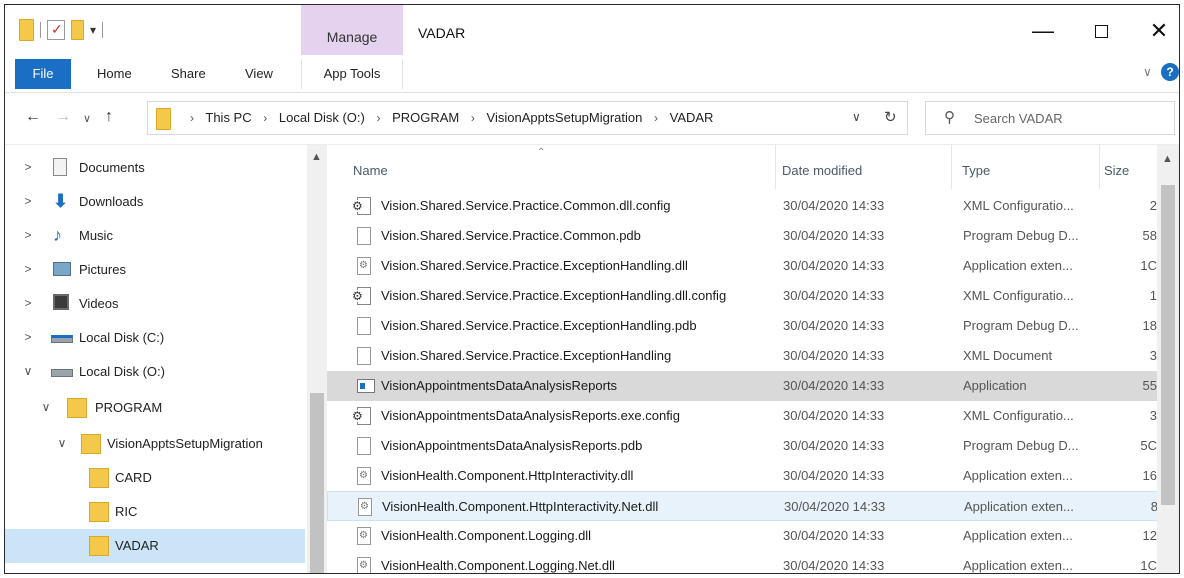 The image size is (1184, 578). I want to click on separator, so click(40, 30).